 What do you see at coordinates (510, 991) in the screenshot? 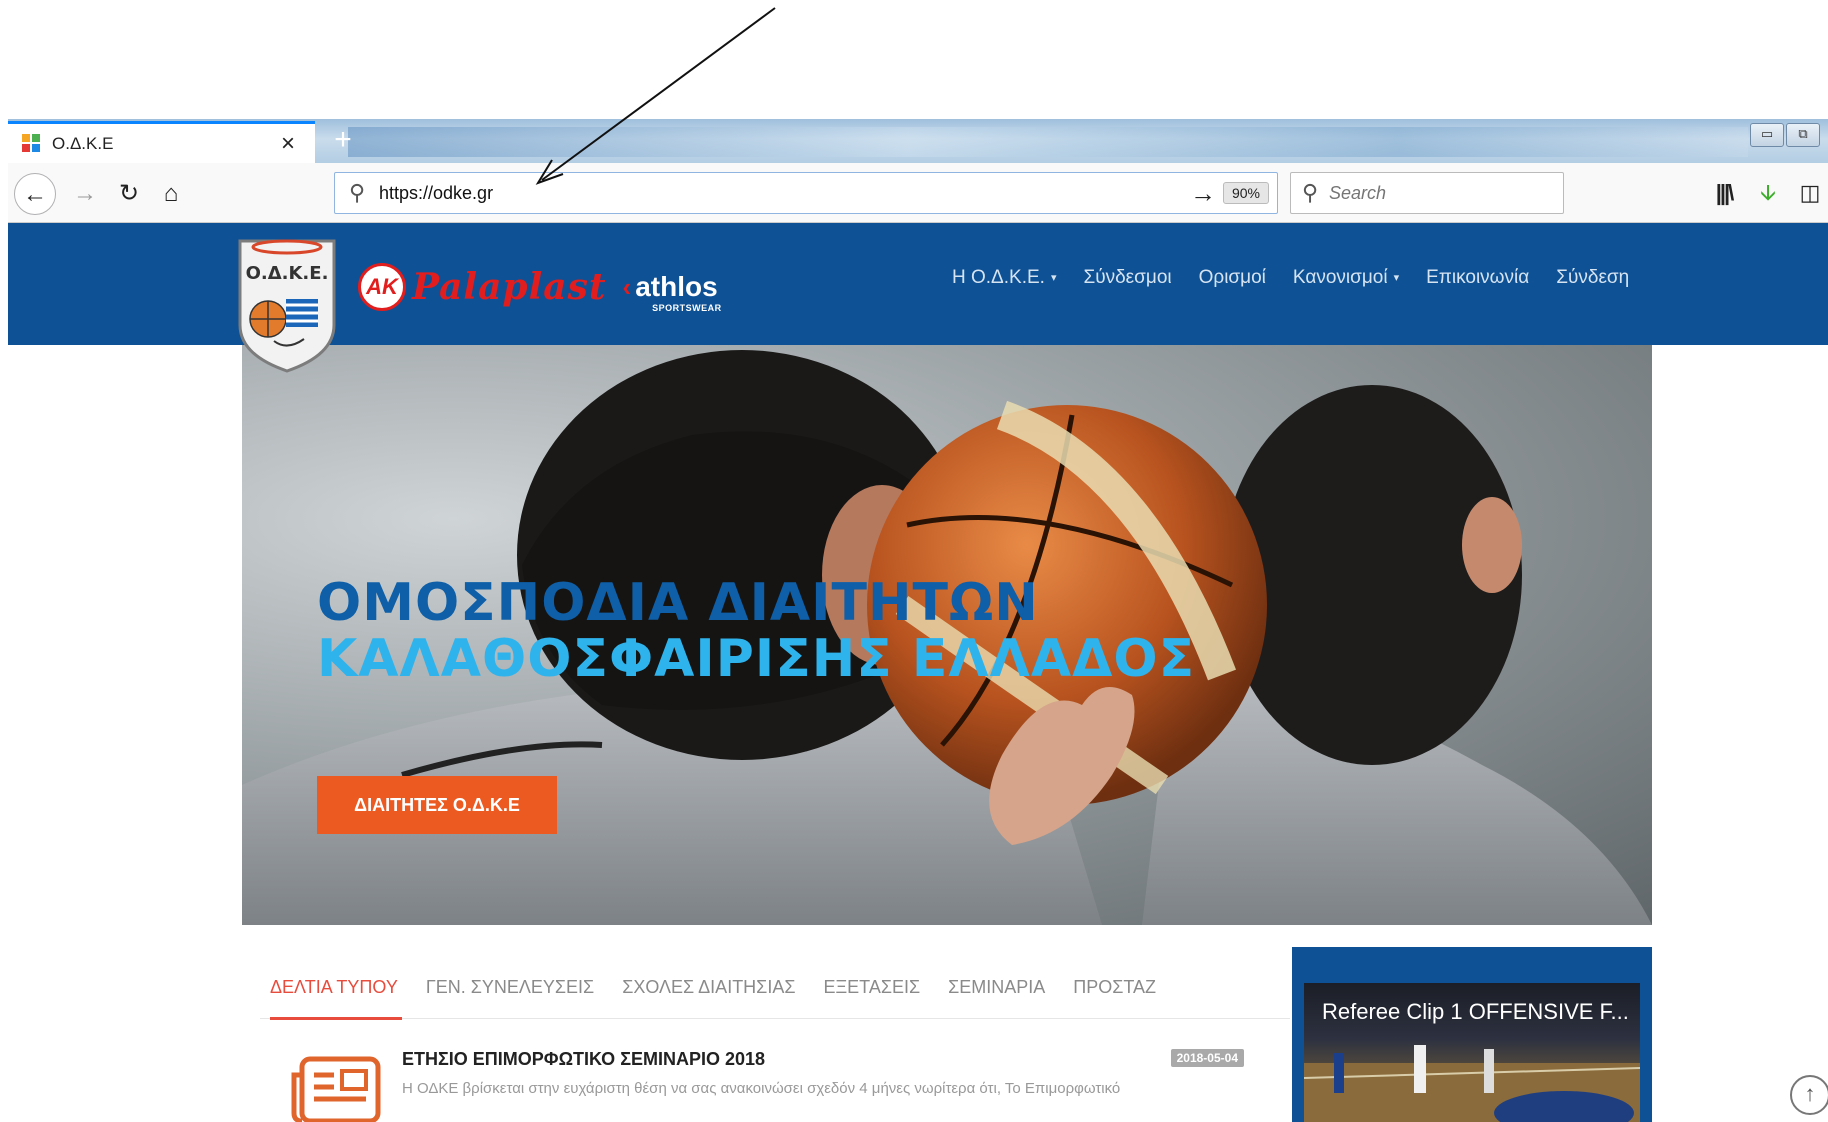
I see `tab-general-assemblies: ΓΕΝ. ΣΥΝΕΛΕΥΣΕΙΣ` at bounding box center [510, 991].